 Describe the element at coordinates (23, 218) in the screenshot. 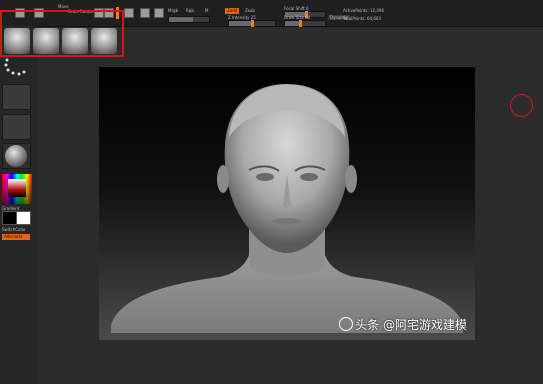

I see `secondary-color-swatch` at that location.